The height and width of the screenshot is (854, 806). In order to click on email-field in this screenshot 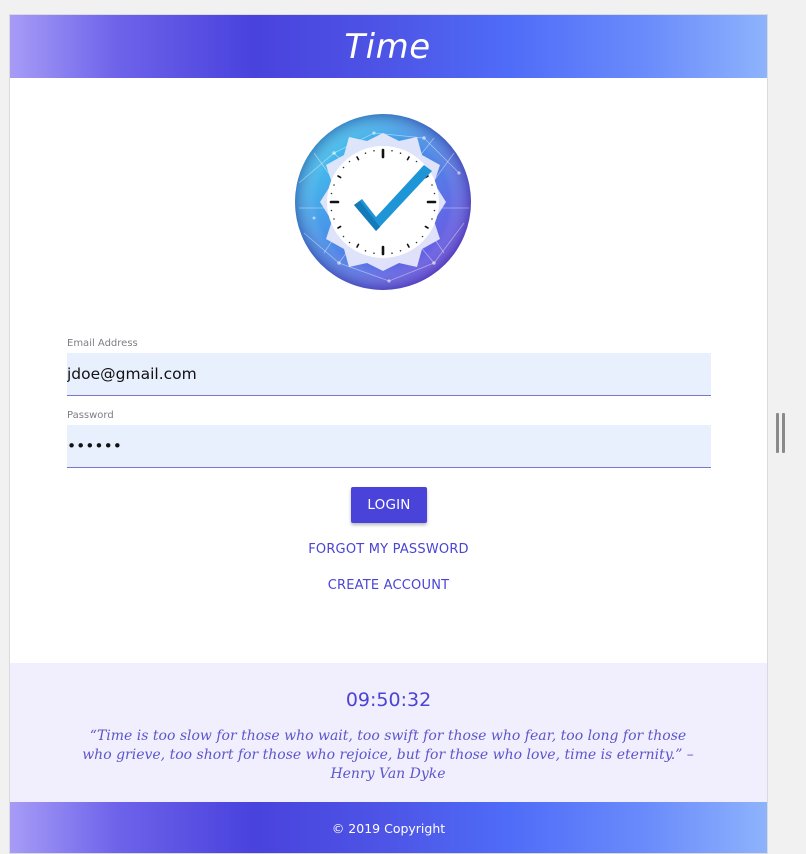, I will do `click(389, 374)`.